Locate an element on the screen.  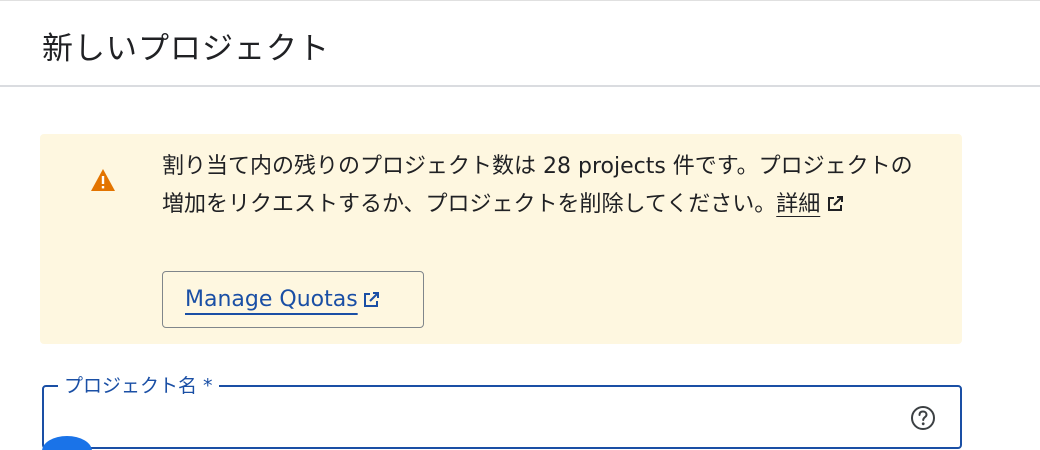
details-link: 詳細 is located at coordinates (798, 204).